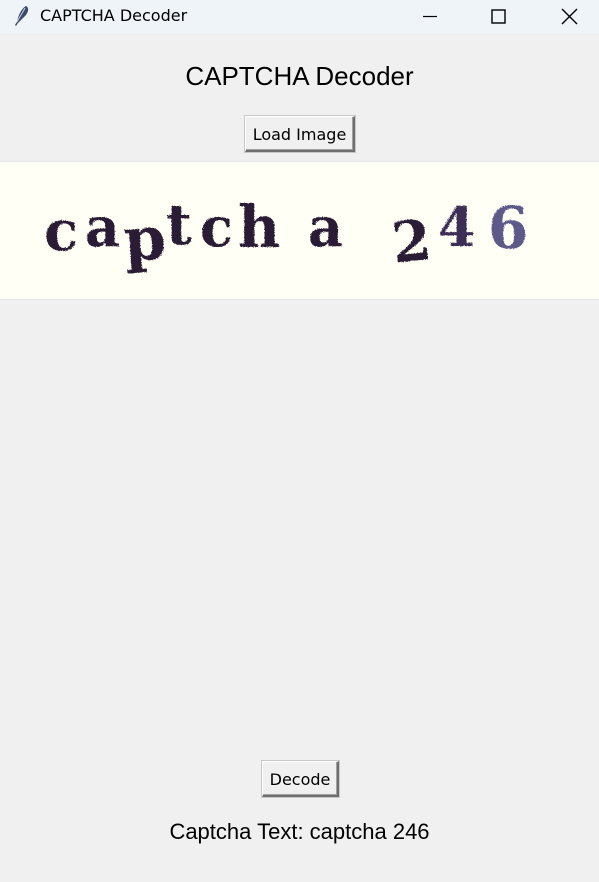 Image resolution: width=599 pixels, height=882 pixels. I want to click on minimize-button, so click(429, 16).